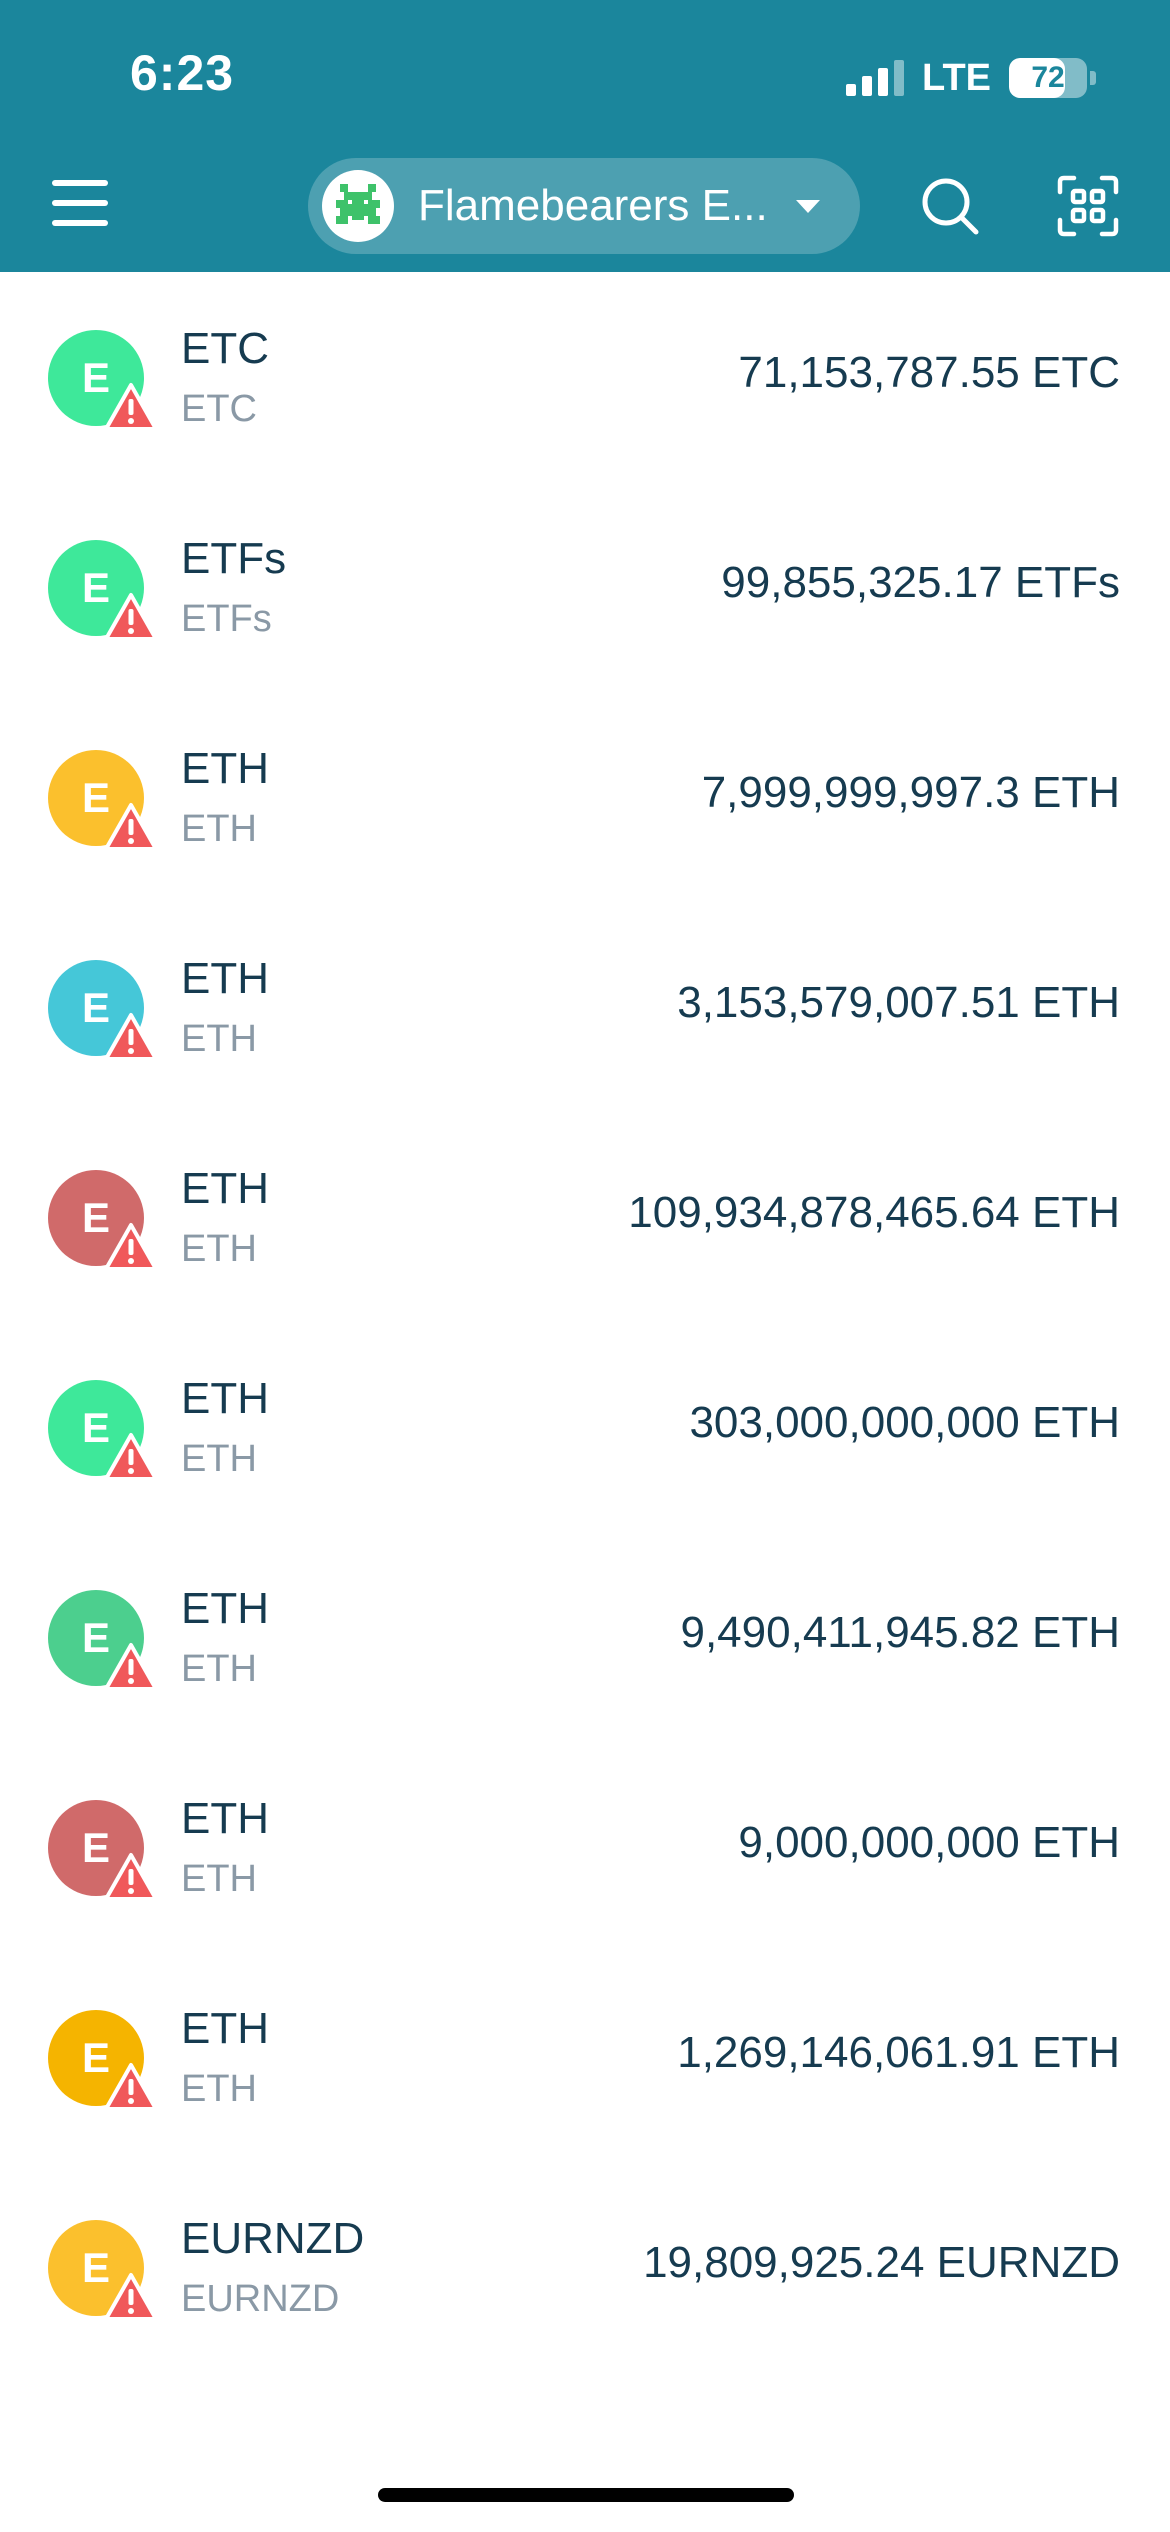 The image size is (1170, 2532). Describe the element at coordinates (586, 2495) in the screenshot. I see `home-indicator` at that location.